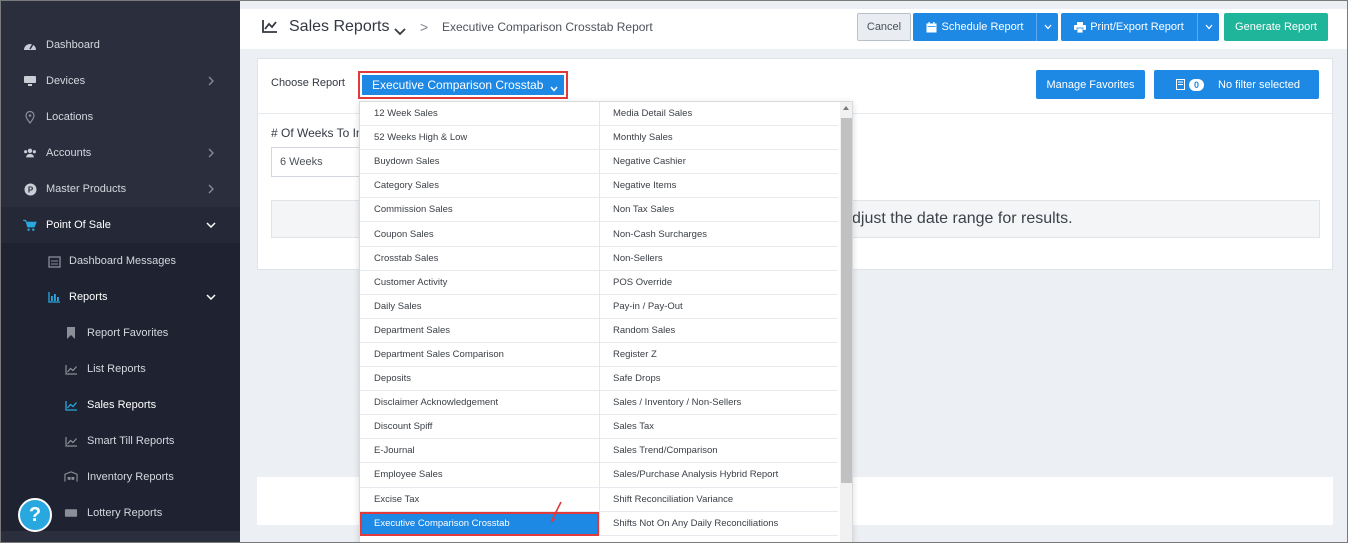 The image size is (1348, 543). I want to click on sidebar-item-inventory-reports: Inventory Reports, so click(120, 477).